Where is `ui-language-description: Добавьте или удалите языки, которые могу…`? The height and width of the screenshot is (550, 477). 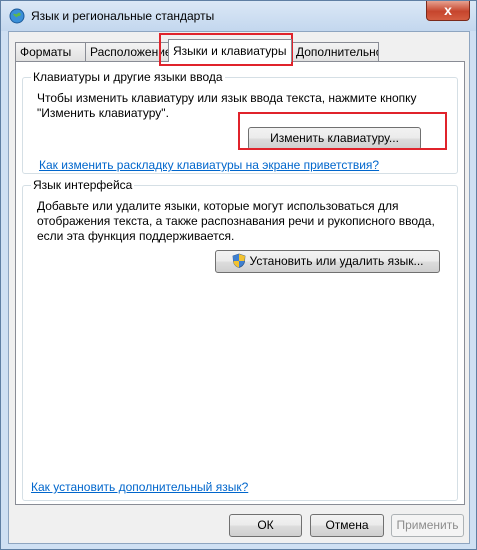 ui-language-description: Добавьте или удалите языки, которые могу… is located at coordinates (236, 221).